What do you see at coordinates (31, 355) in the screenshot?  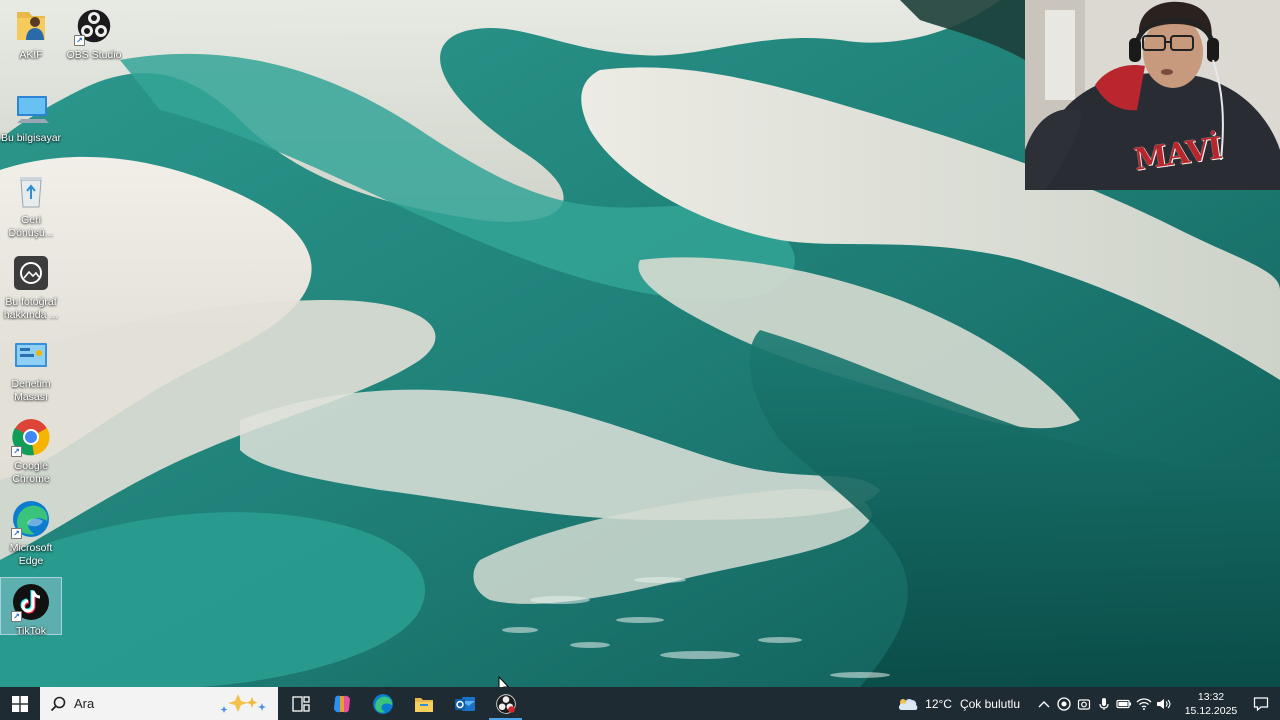 I see `control-panel-icon` at bounding box center [31, 355].